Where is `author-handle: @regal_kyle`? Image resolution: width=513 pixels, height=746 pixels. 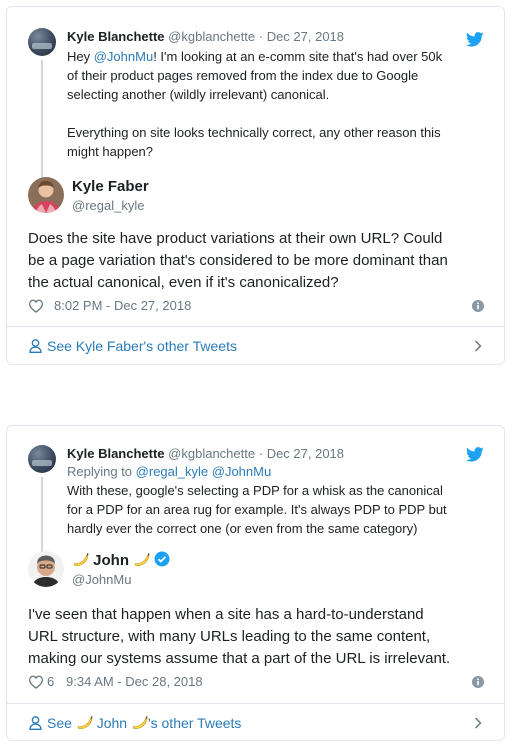
author-handle: @regal_kyle is located at coordinates (108, 206).